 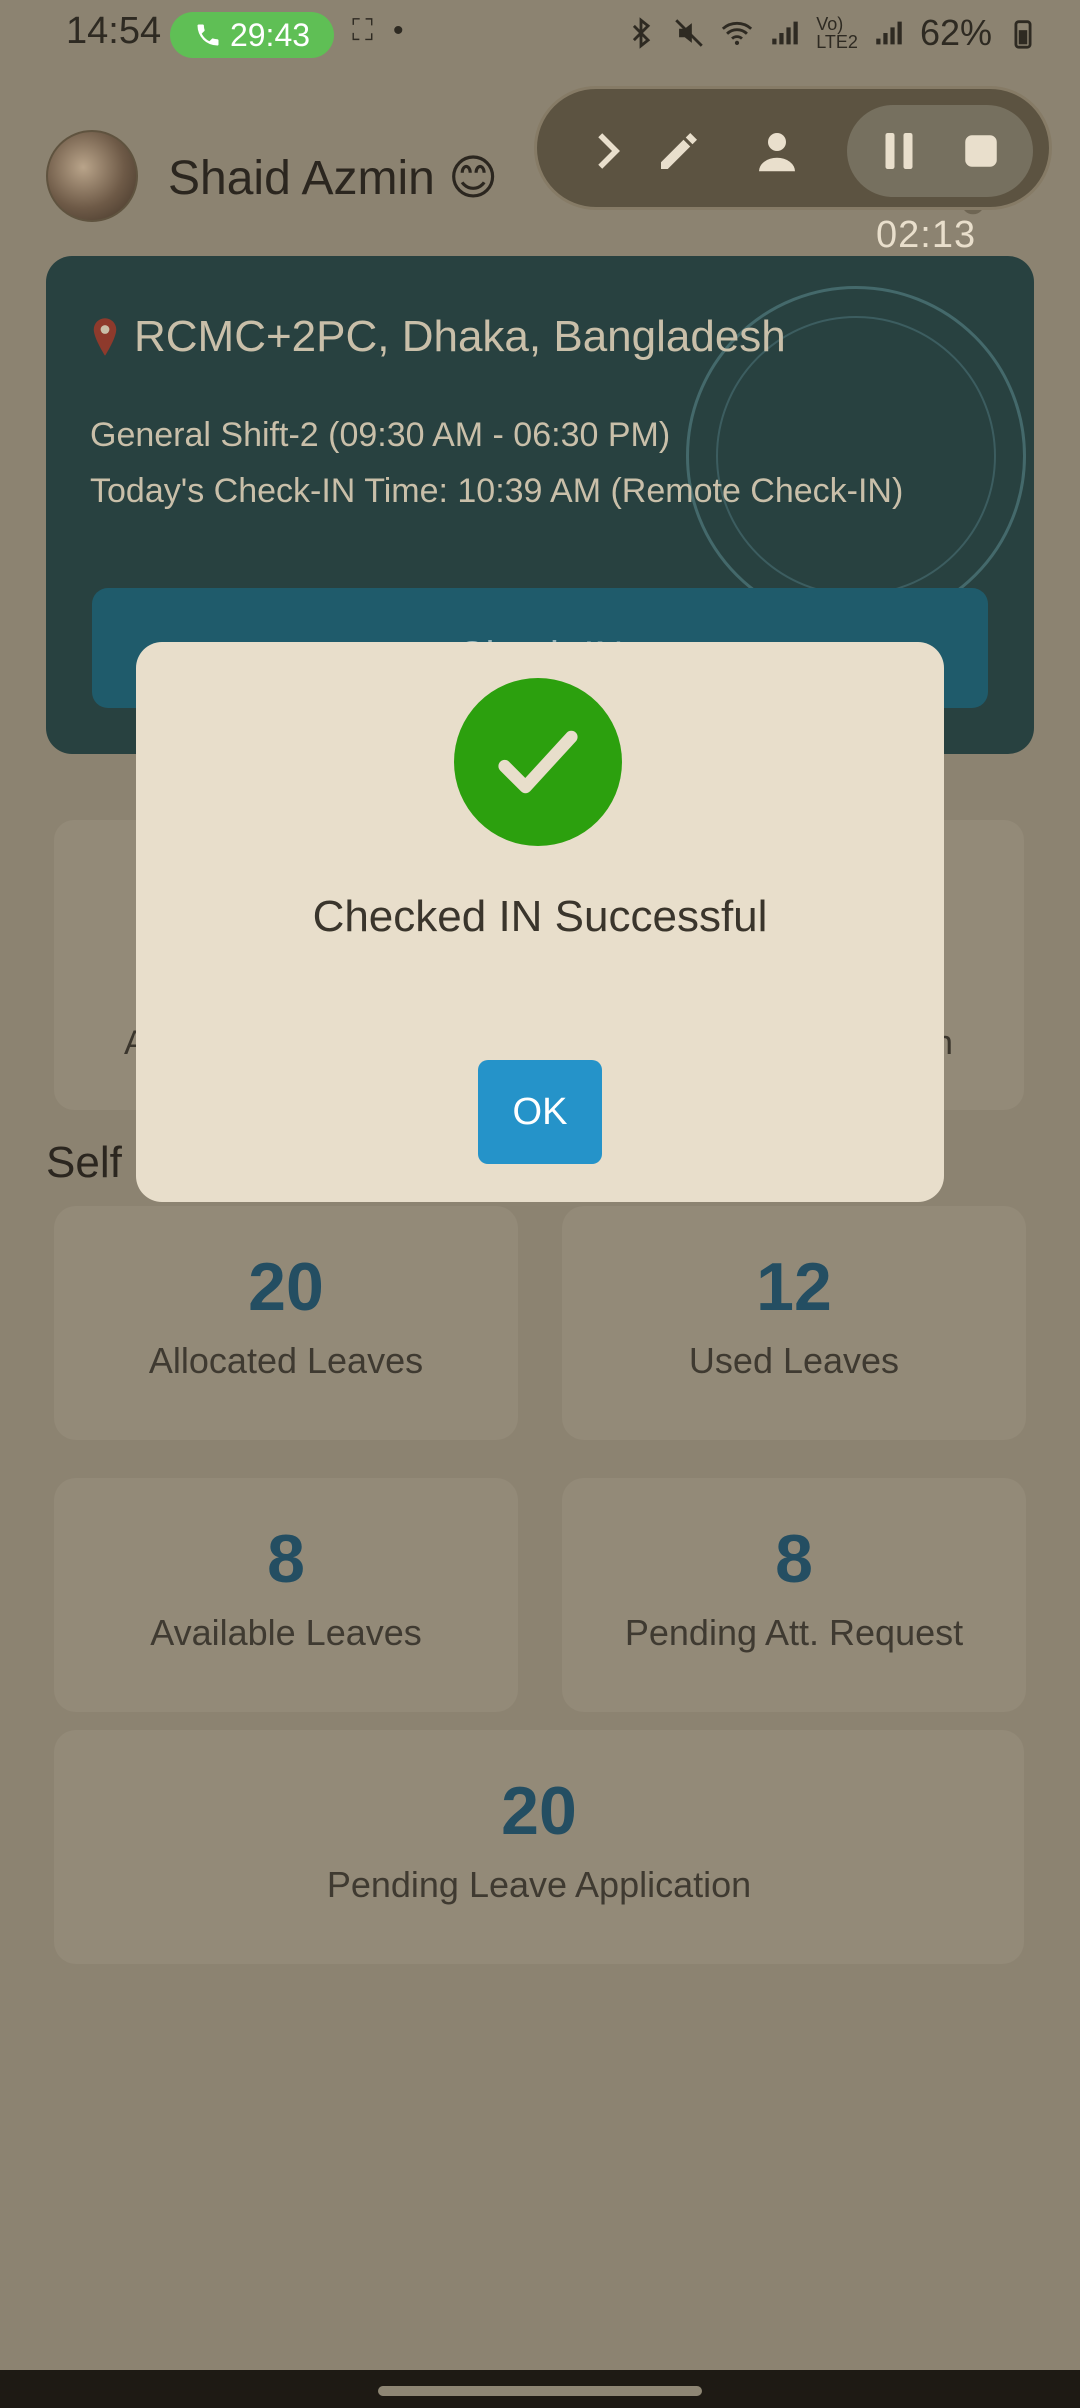 I want to click on mute-icon, so click(x=689, y=33).